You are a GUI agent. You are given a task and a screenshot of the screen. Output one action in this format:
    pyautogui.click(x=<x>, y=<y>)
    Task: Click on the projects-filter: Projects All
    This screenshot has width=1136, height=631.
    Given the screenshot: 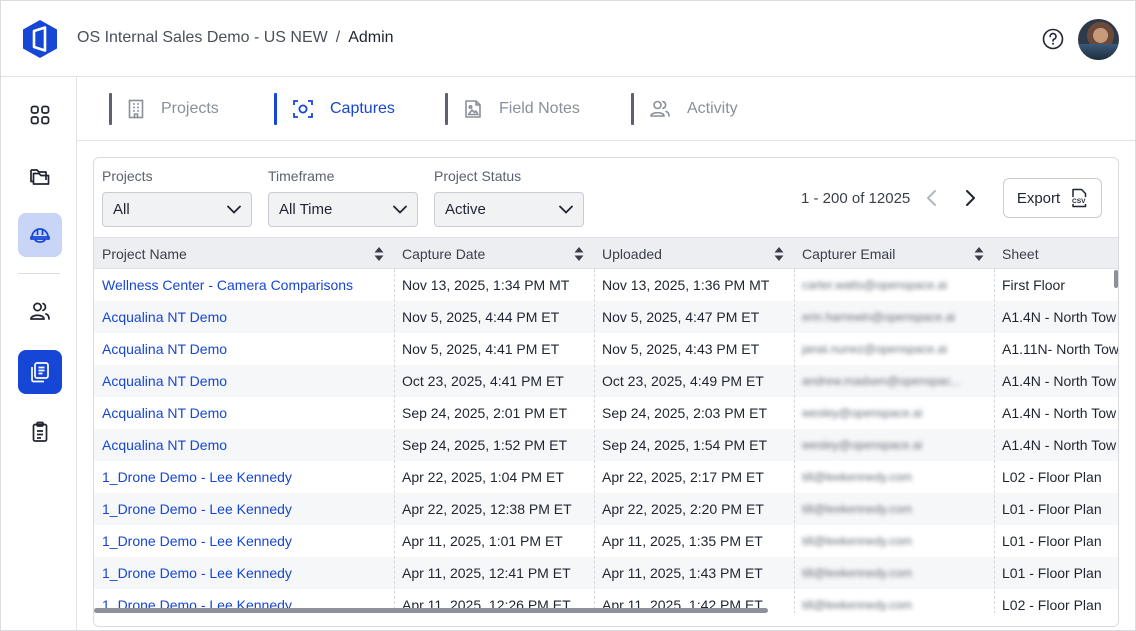 What is the action you would take?
    pyautogui.click(x=177, y=197)
    